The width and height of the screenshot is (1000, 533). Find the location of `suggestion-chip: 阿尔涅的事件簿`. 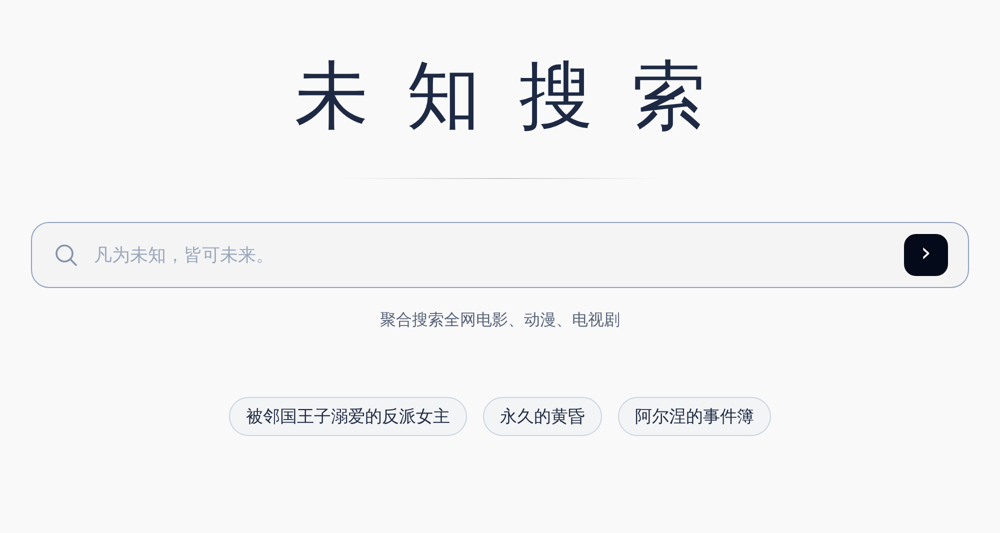

suggestion-chip: 阿尔涅的事件簿 is located at coordinates (694, 416).